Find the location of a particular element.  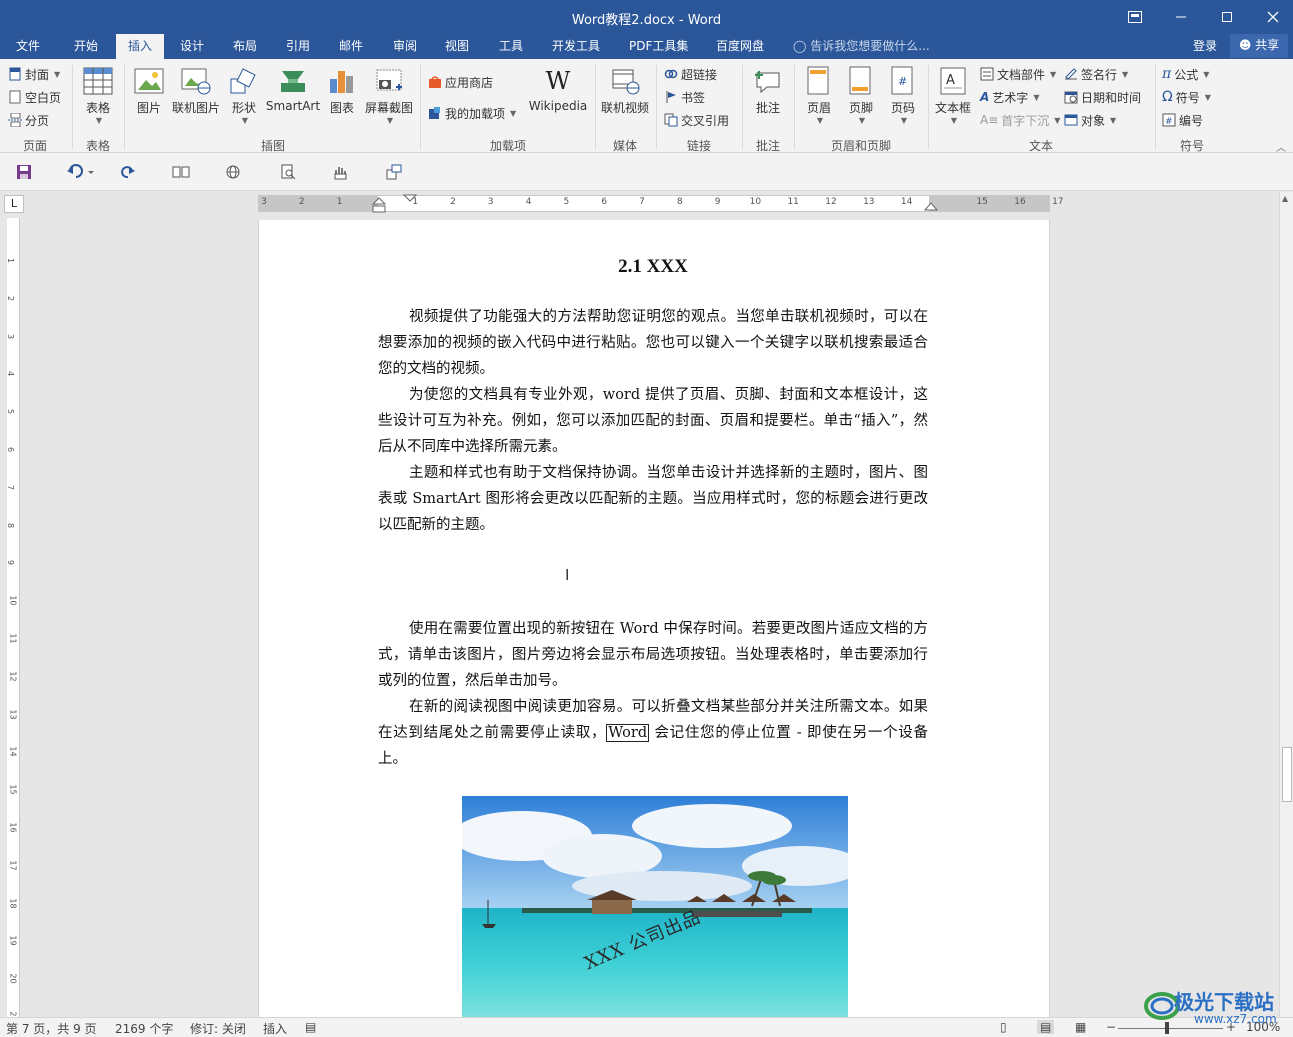

ruler-tick-label: 4 is located at coordinates (528, 202).